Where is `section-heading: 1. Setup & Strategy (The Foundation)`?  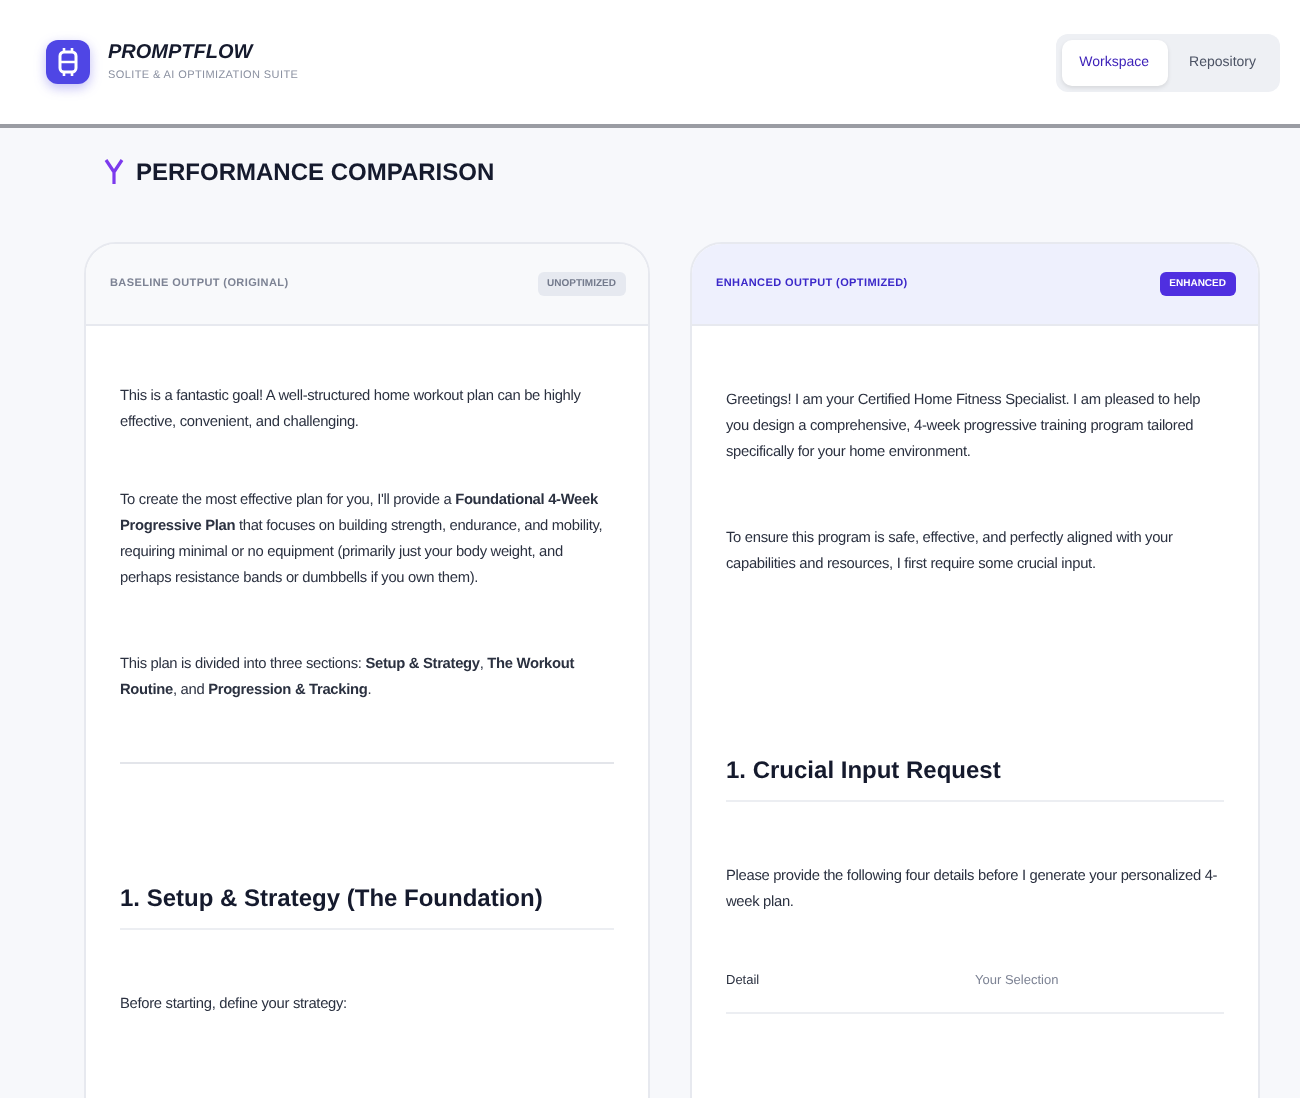
section-heading: 1. Setup & Strategy (The Foundation) is located at coordinates (367, 907).